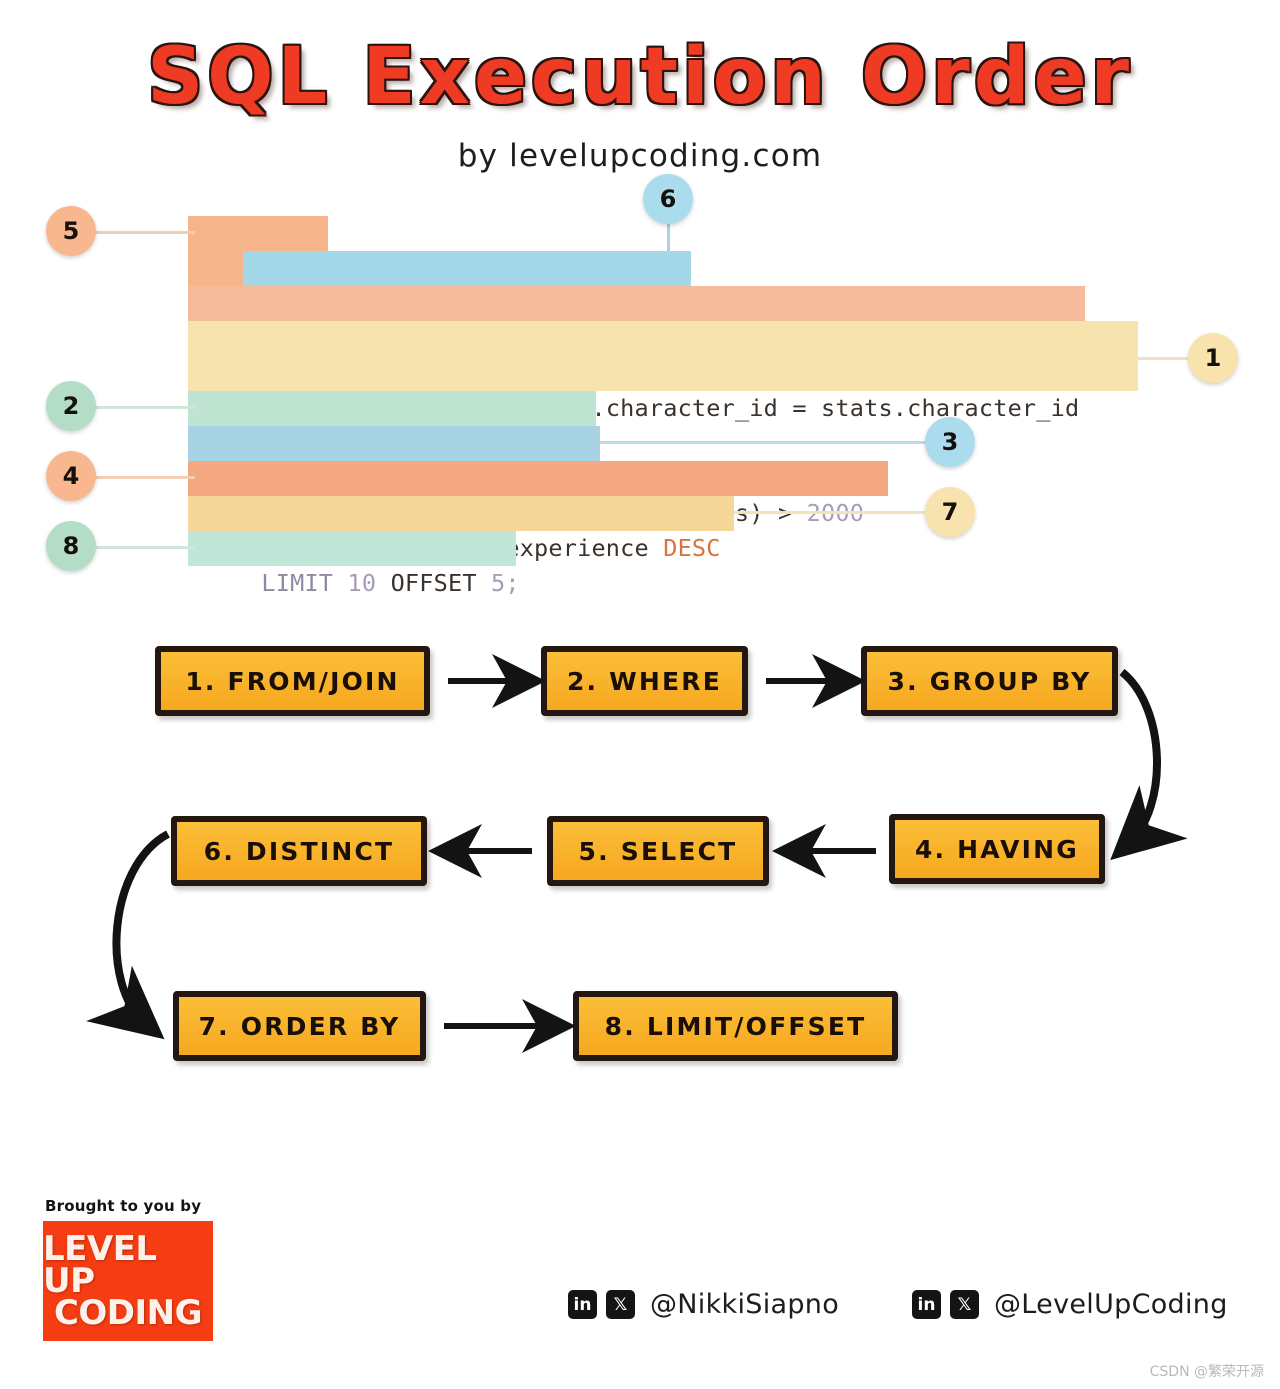 The width and height of the screenshot is (1280, 1389). Describe the element at coordinates (123, 1206) in the screenshot. I see `brought-to-you-by-label: Brought to you by` at that location.